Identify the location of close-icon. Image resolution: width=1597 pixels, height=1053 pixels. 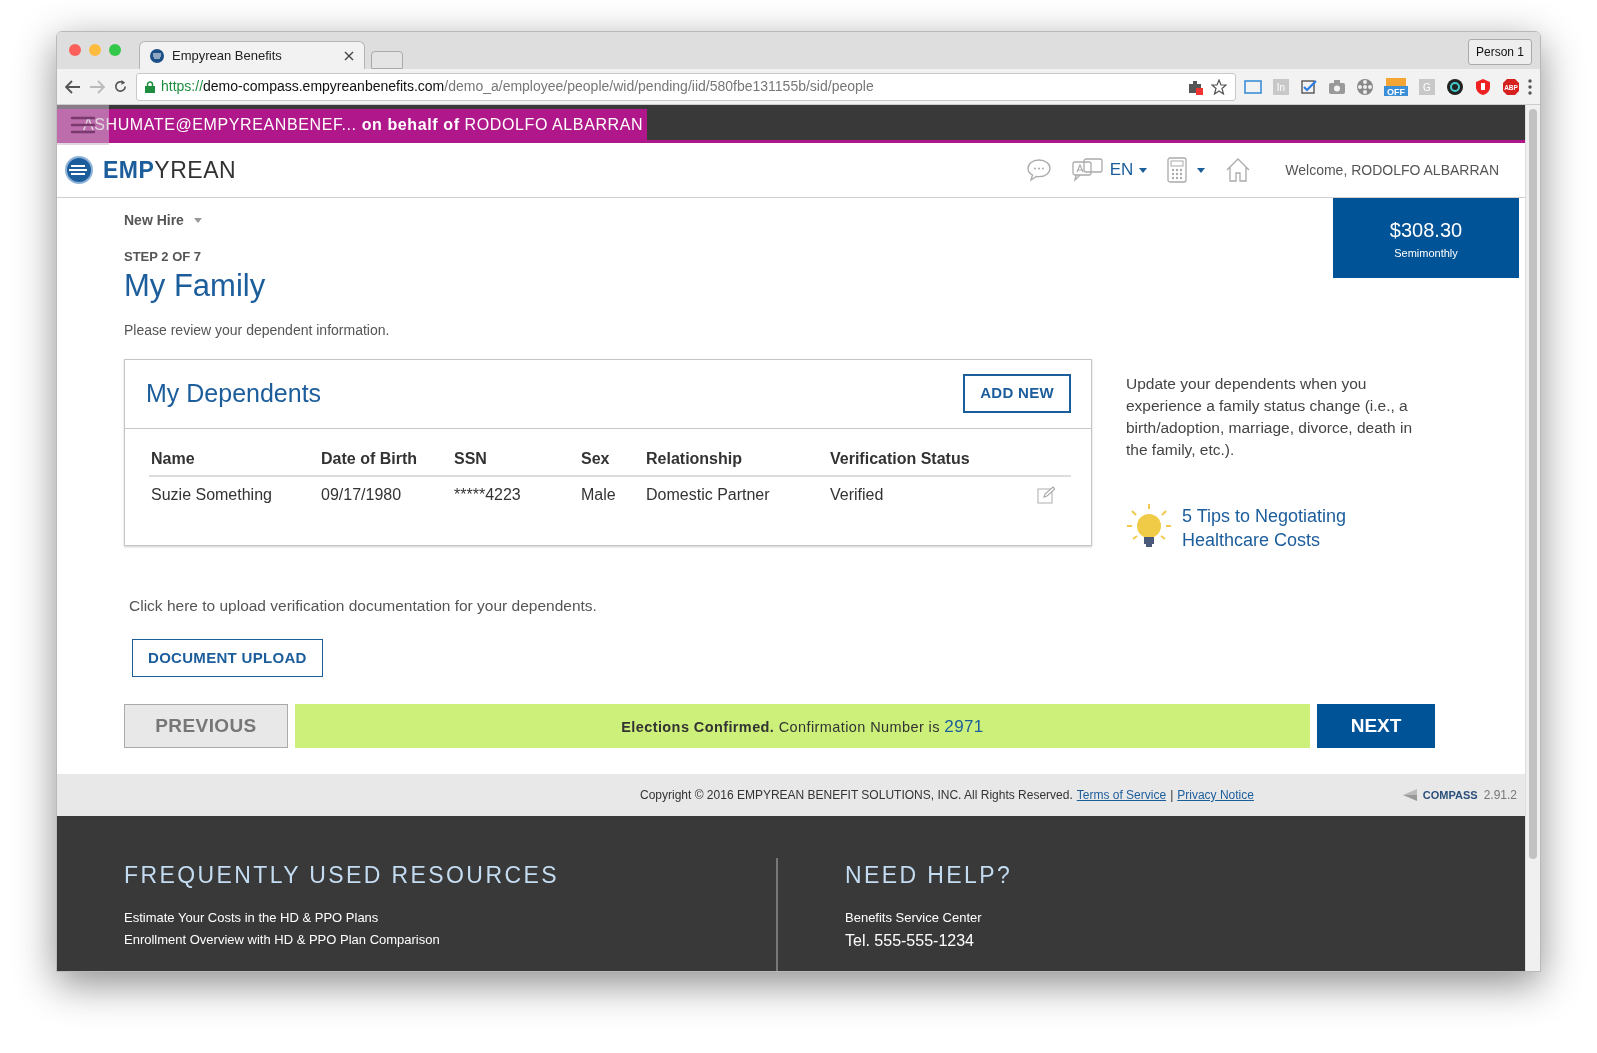
(349, 55).